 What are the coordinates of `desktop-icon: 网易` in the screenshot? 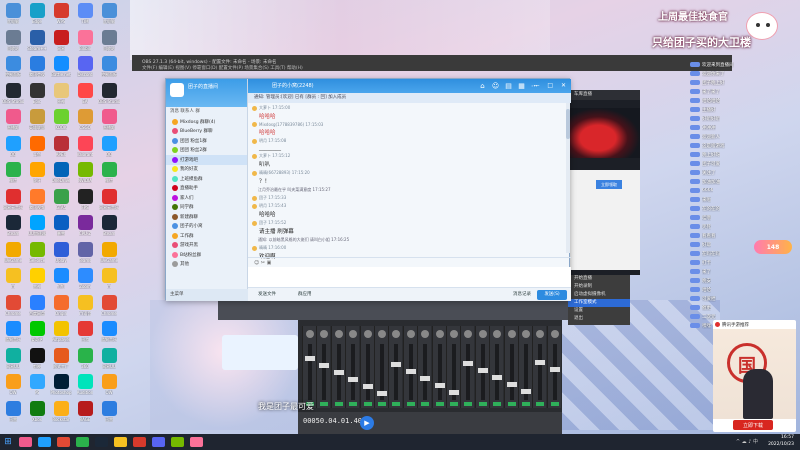 It's located at (61, 42).